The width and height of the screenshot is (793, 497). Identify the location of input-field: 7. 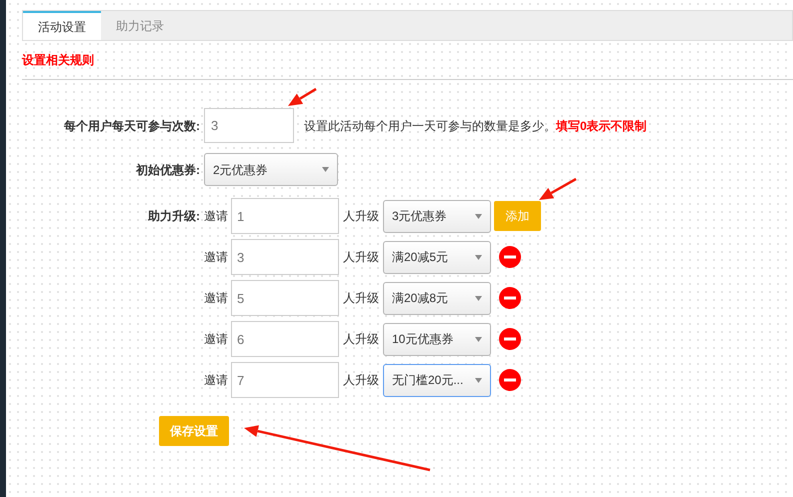
(285, 380).